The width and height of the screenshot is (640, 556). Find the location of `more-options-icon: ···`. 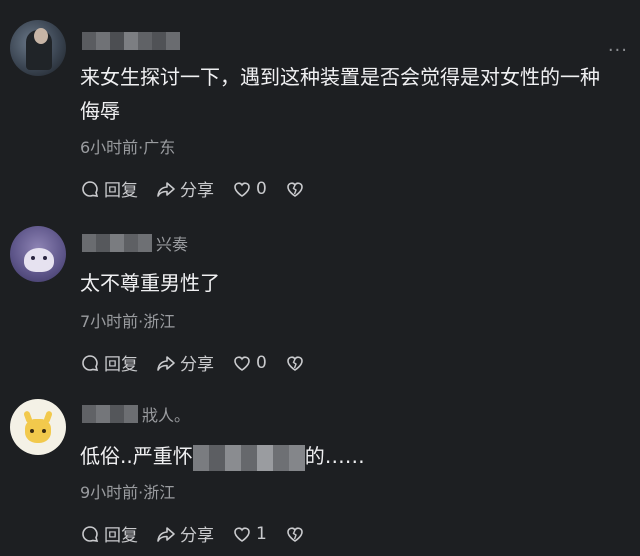

more-options-icon: ··· is located at coordinates (618, 50).